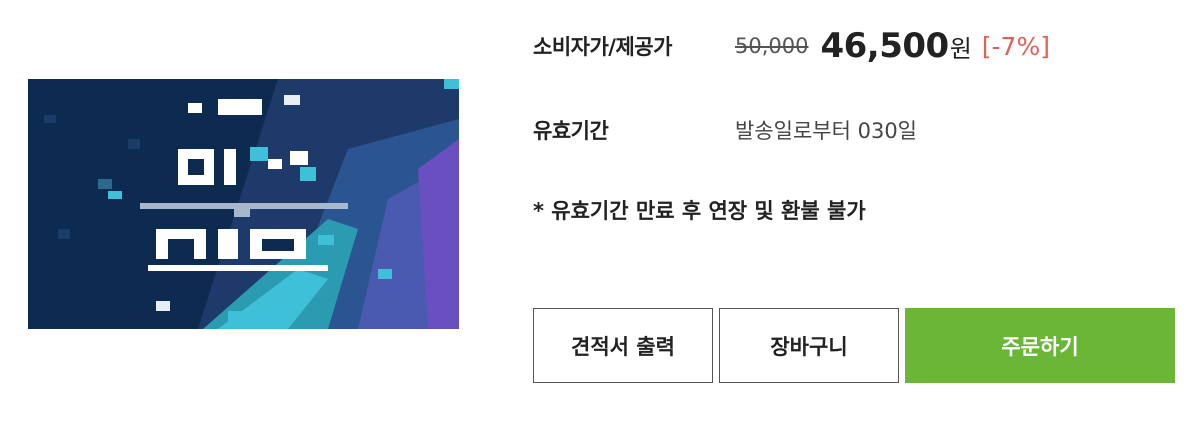 This screenshot has width=1191, height=421. What do you see at coordinates (1015, 46) in the screenshot?
I see `discount-badge: [-7%]` at bounding box center [1015, 46].